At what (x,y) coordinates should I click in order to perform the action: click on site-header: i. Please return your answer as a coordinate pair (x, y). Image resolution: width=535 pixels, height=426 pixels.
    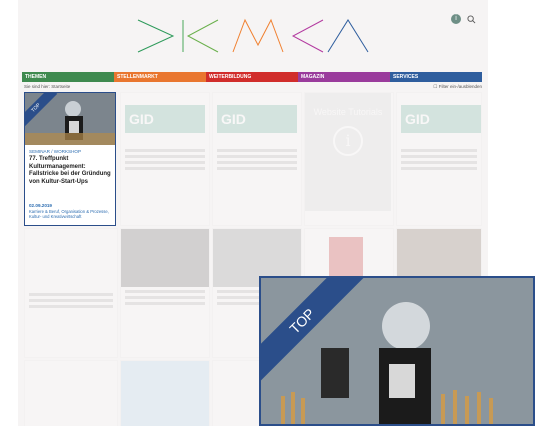
    Looking at the image, I should click on (253, 36).